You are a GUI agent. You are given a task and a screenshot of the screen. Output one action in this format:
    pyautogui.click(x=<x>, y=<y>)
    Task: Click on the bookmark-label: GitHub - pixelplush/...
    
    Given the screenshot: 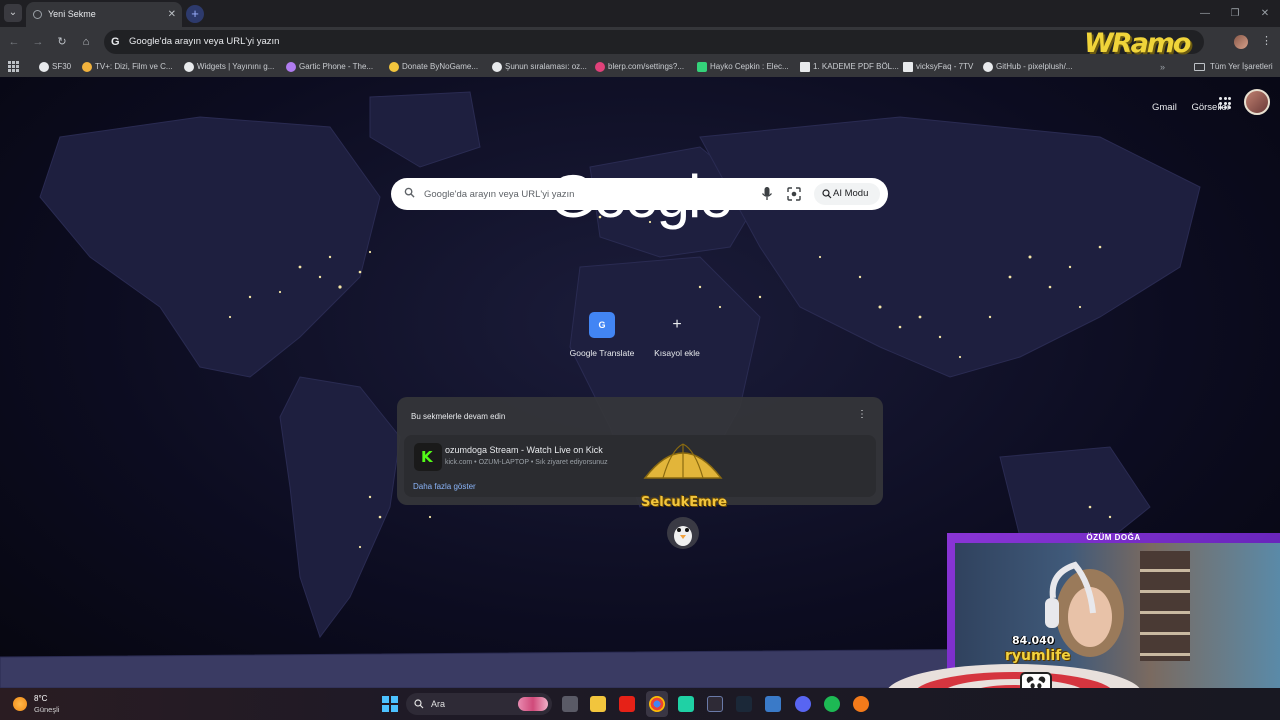 What is the action you would take?
    pyautogui.click(x=1034, y=66)
    